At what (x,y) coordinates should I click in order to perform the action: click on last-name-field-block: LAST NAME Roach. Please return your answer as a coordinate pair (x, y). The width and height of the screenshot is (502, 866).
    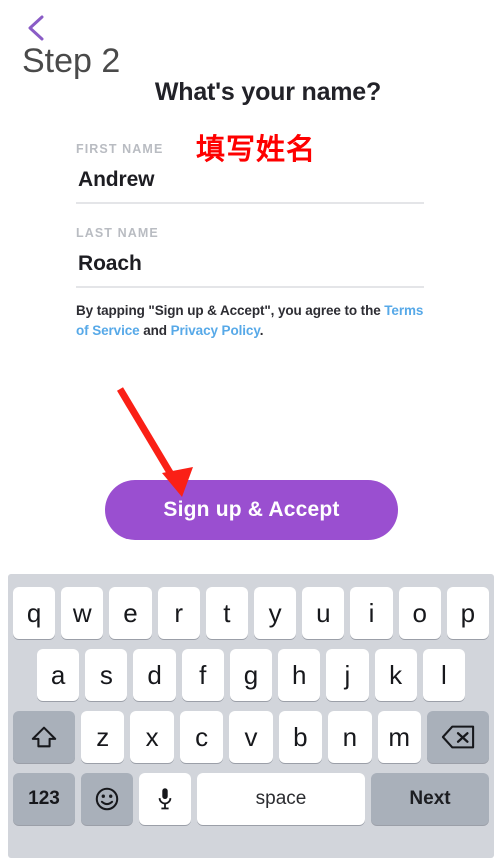
    Looking at the image, I should click on (250, 257).